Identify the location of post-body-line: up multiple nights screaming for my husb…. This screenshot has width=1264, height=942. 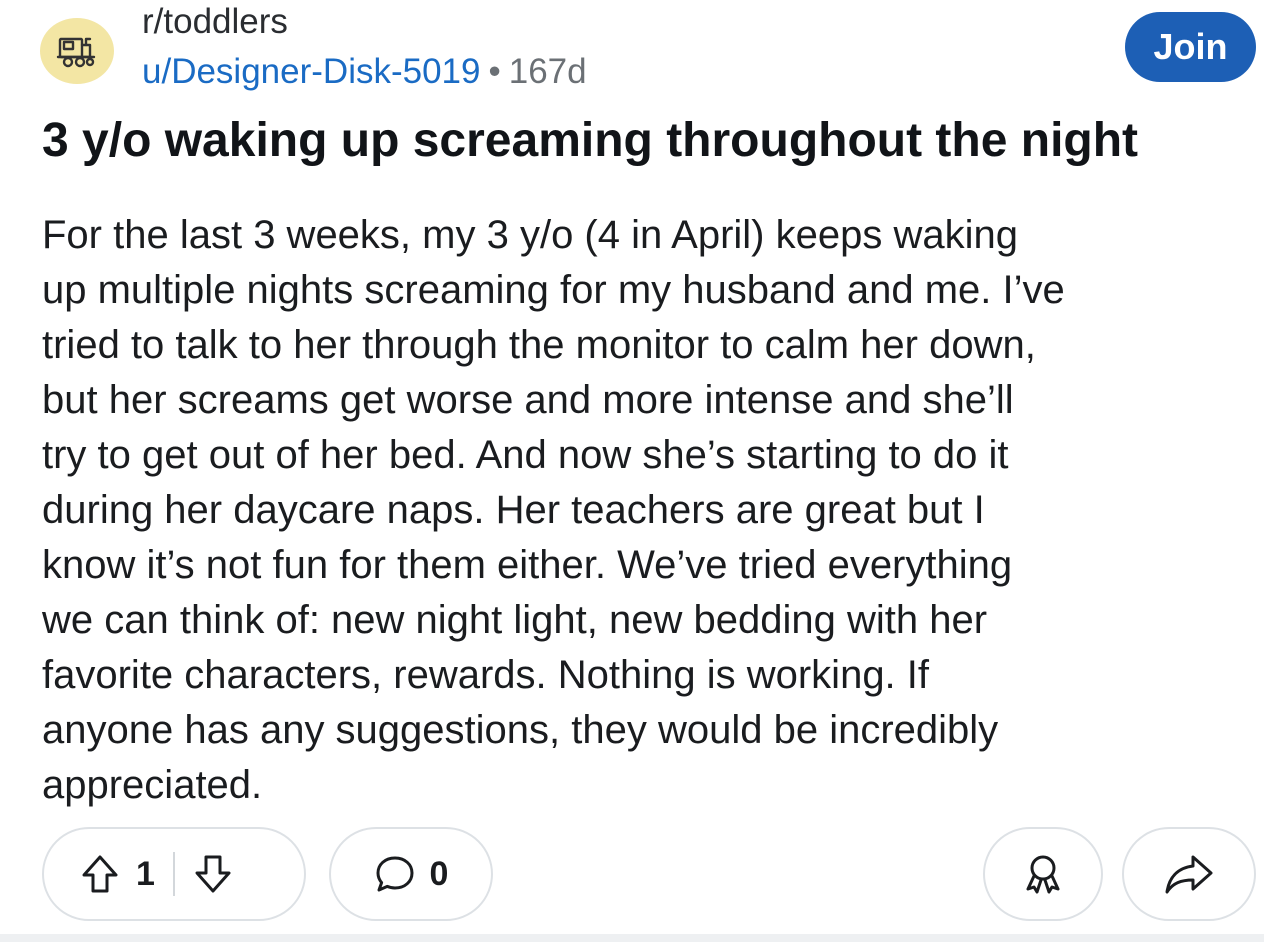
(553, 290).